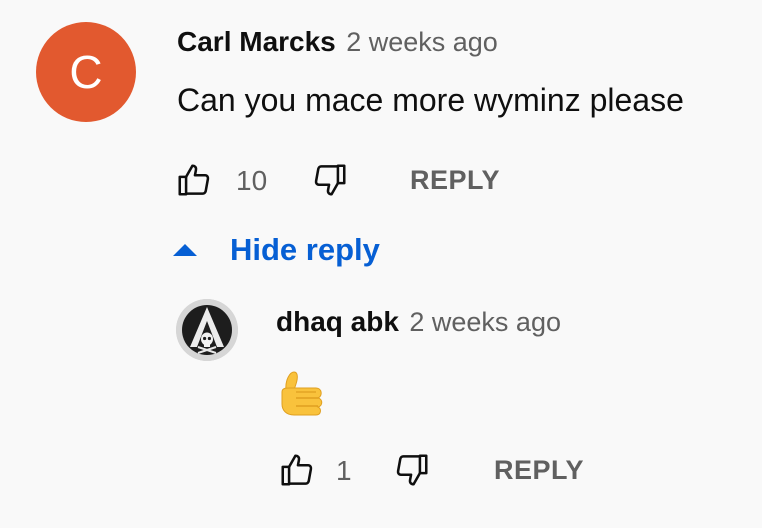  I want to click on reply-button: REPLY, so click(455, 180).